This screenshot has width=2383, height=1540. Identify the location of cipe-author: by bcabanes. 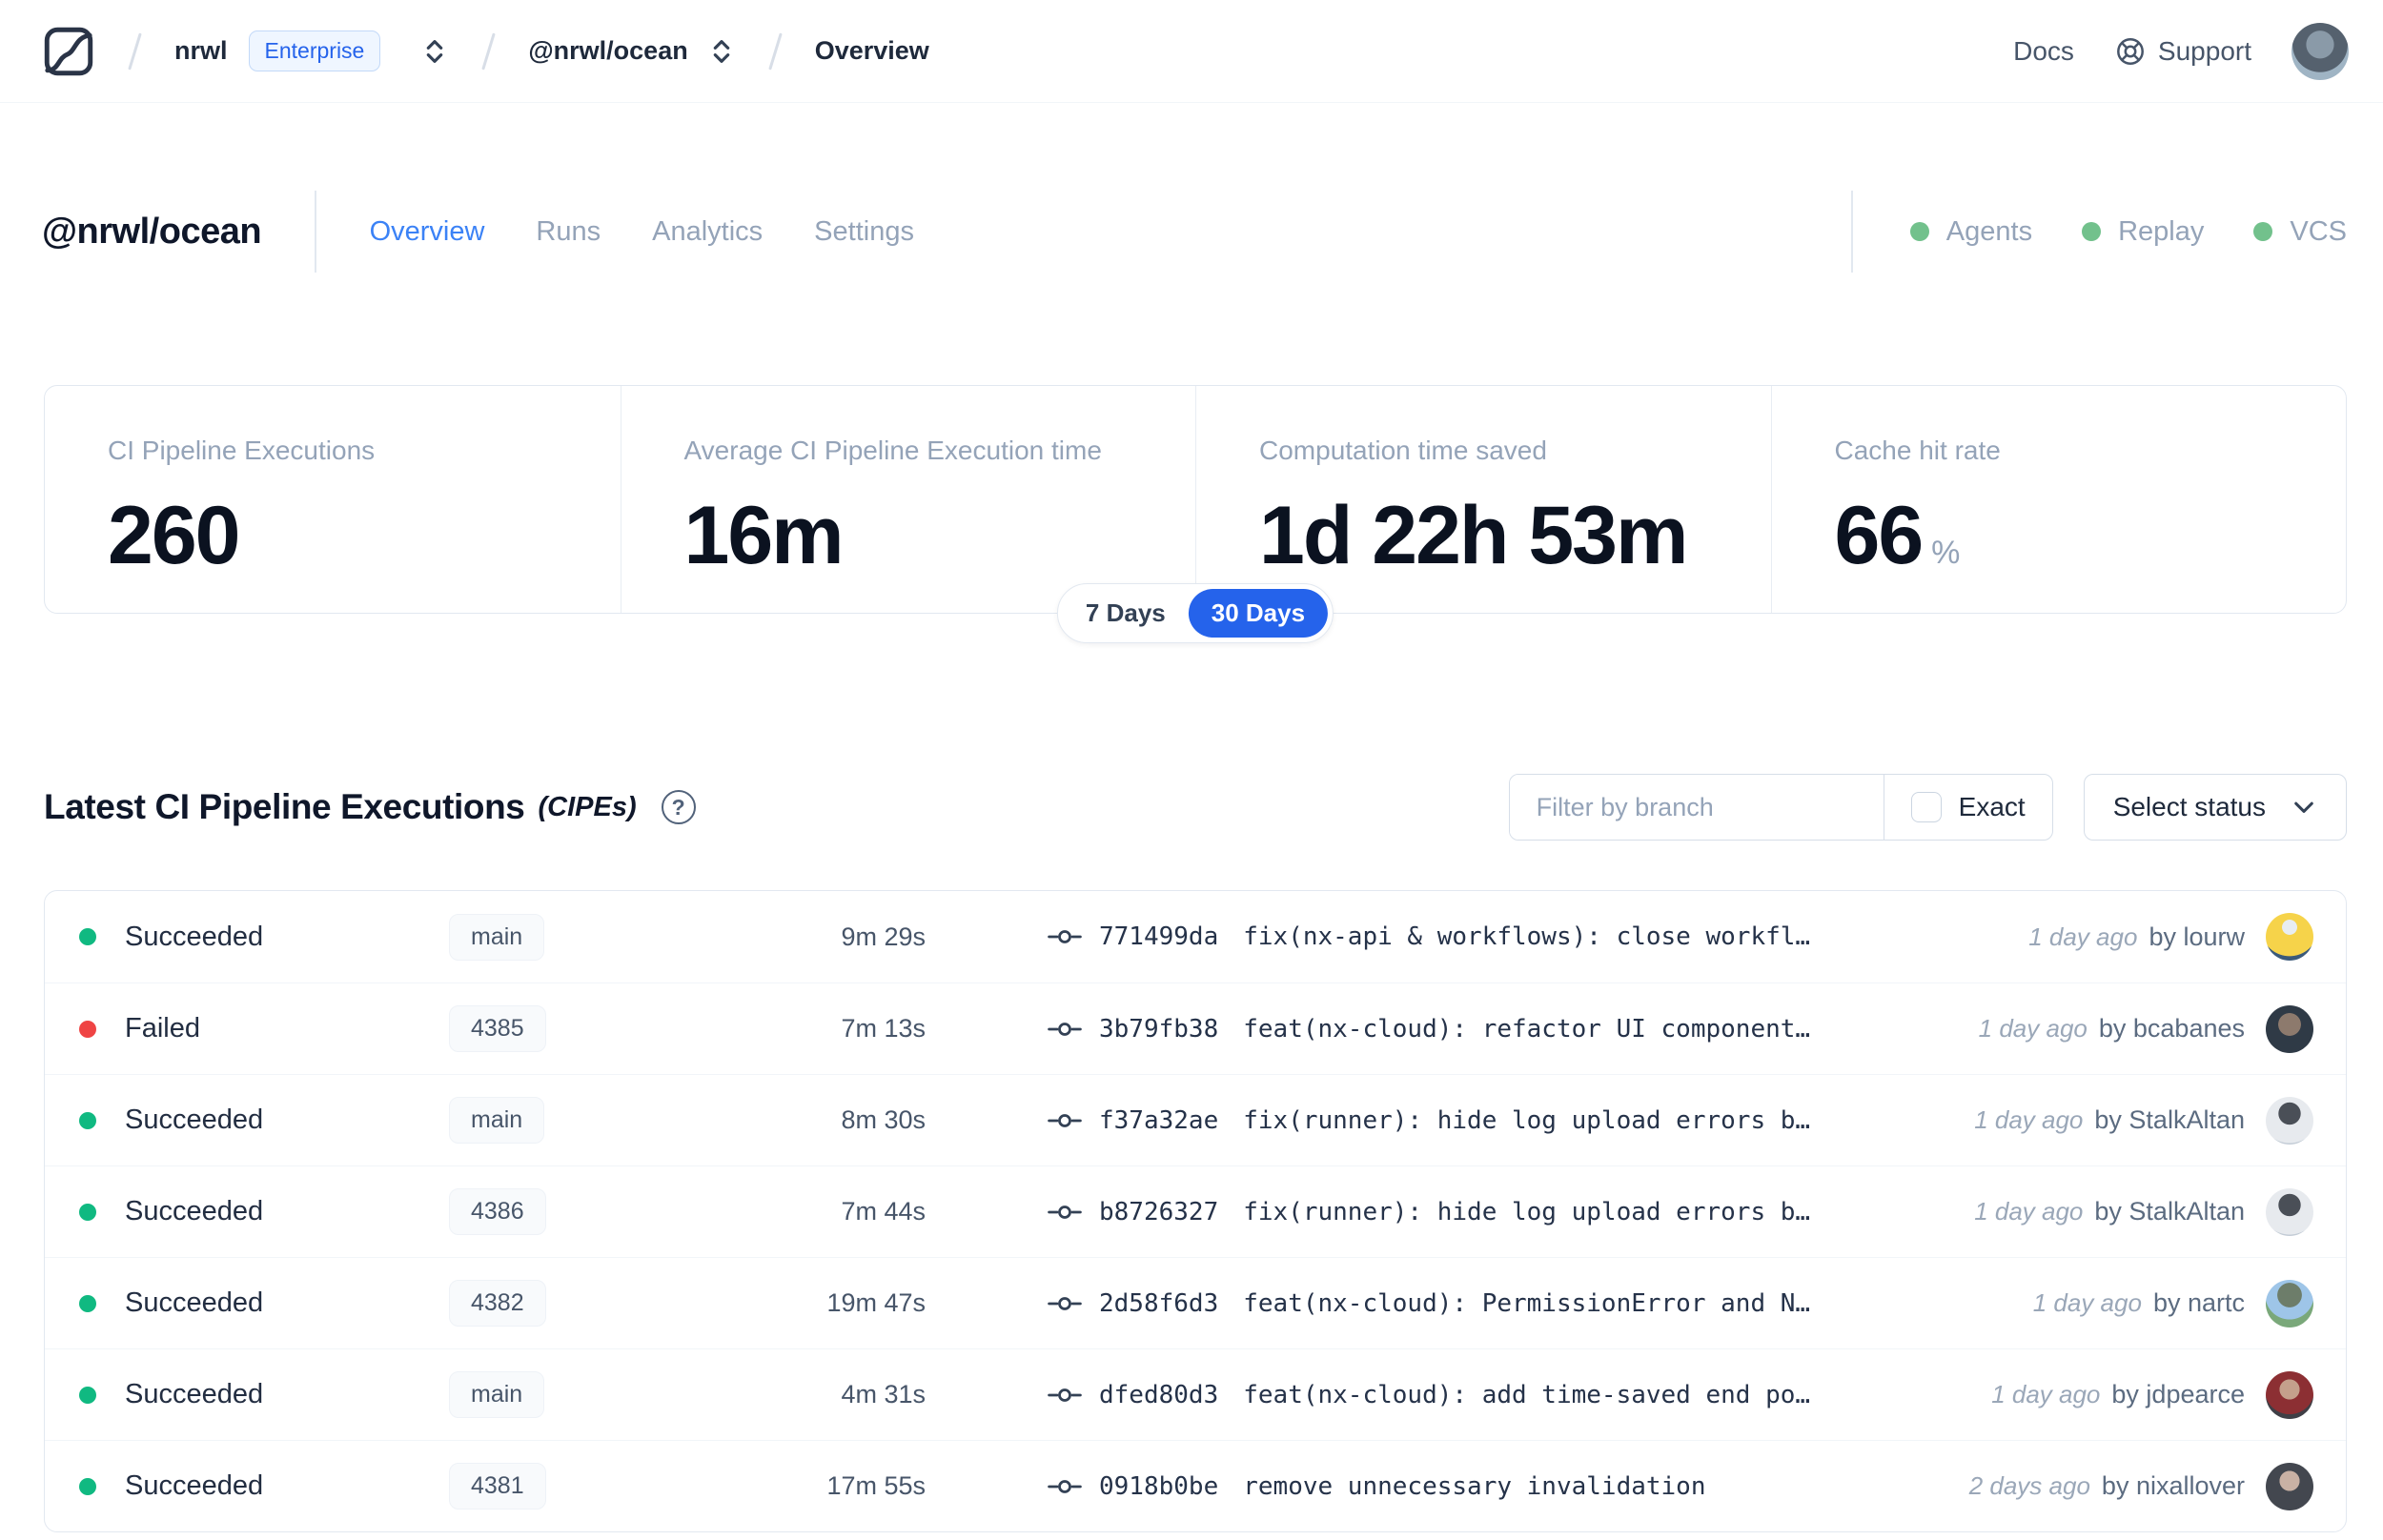
(2172, 1028).